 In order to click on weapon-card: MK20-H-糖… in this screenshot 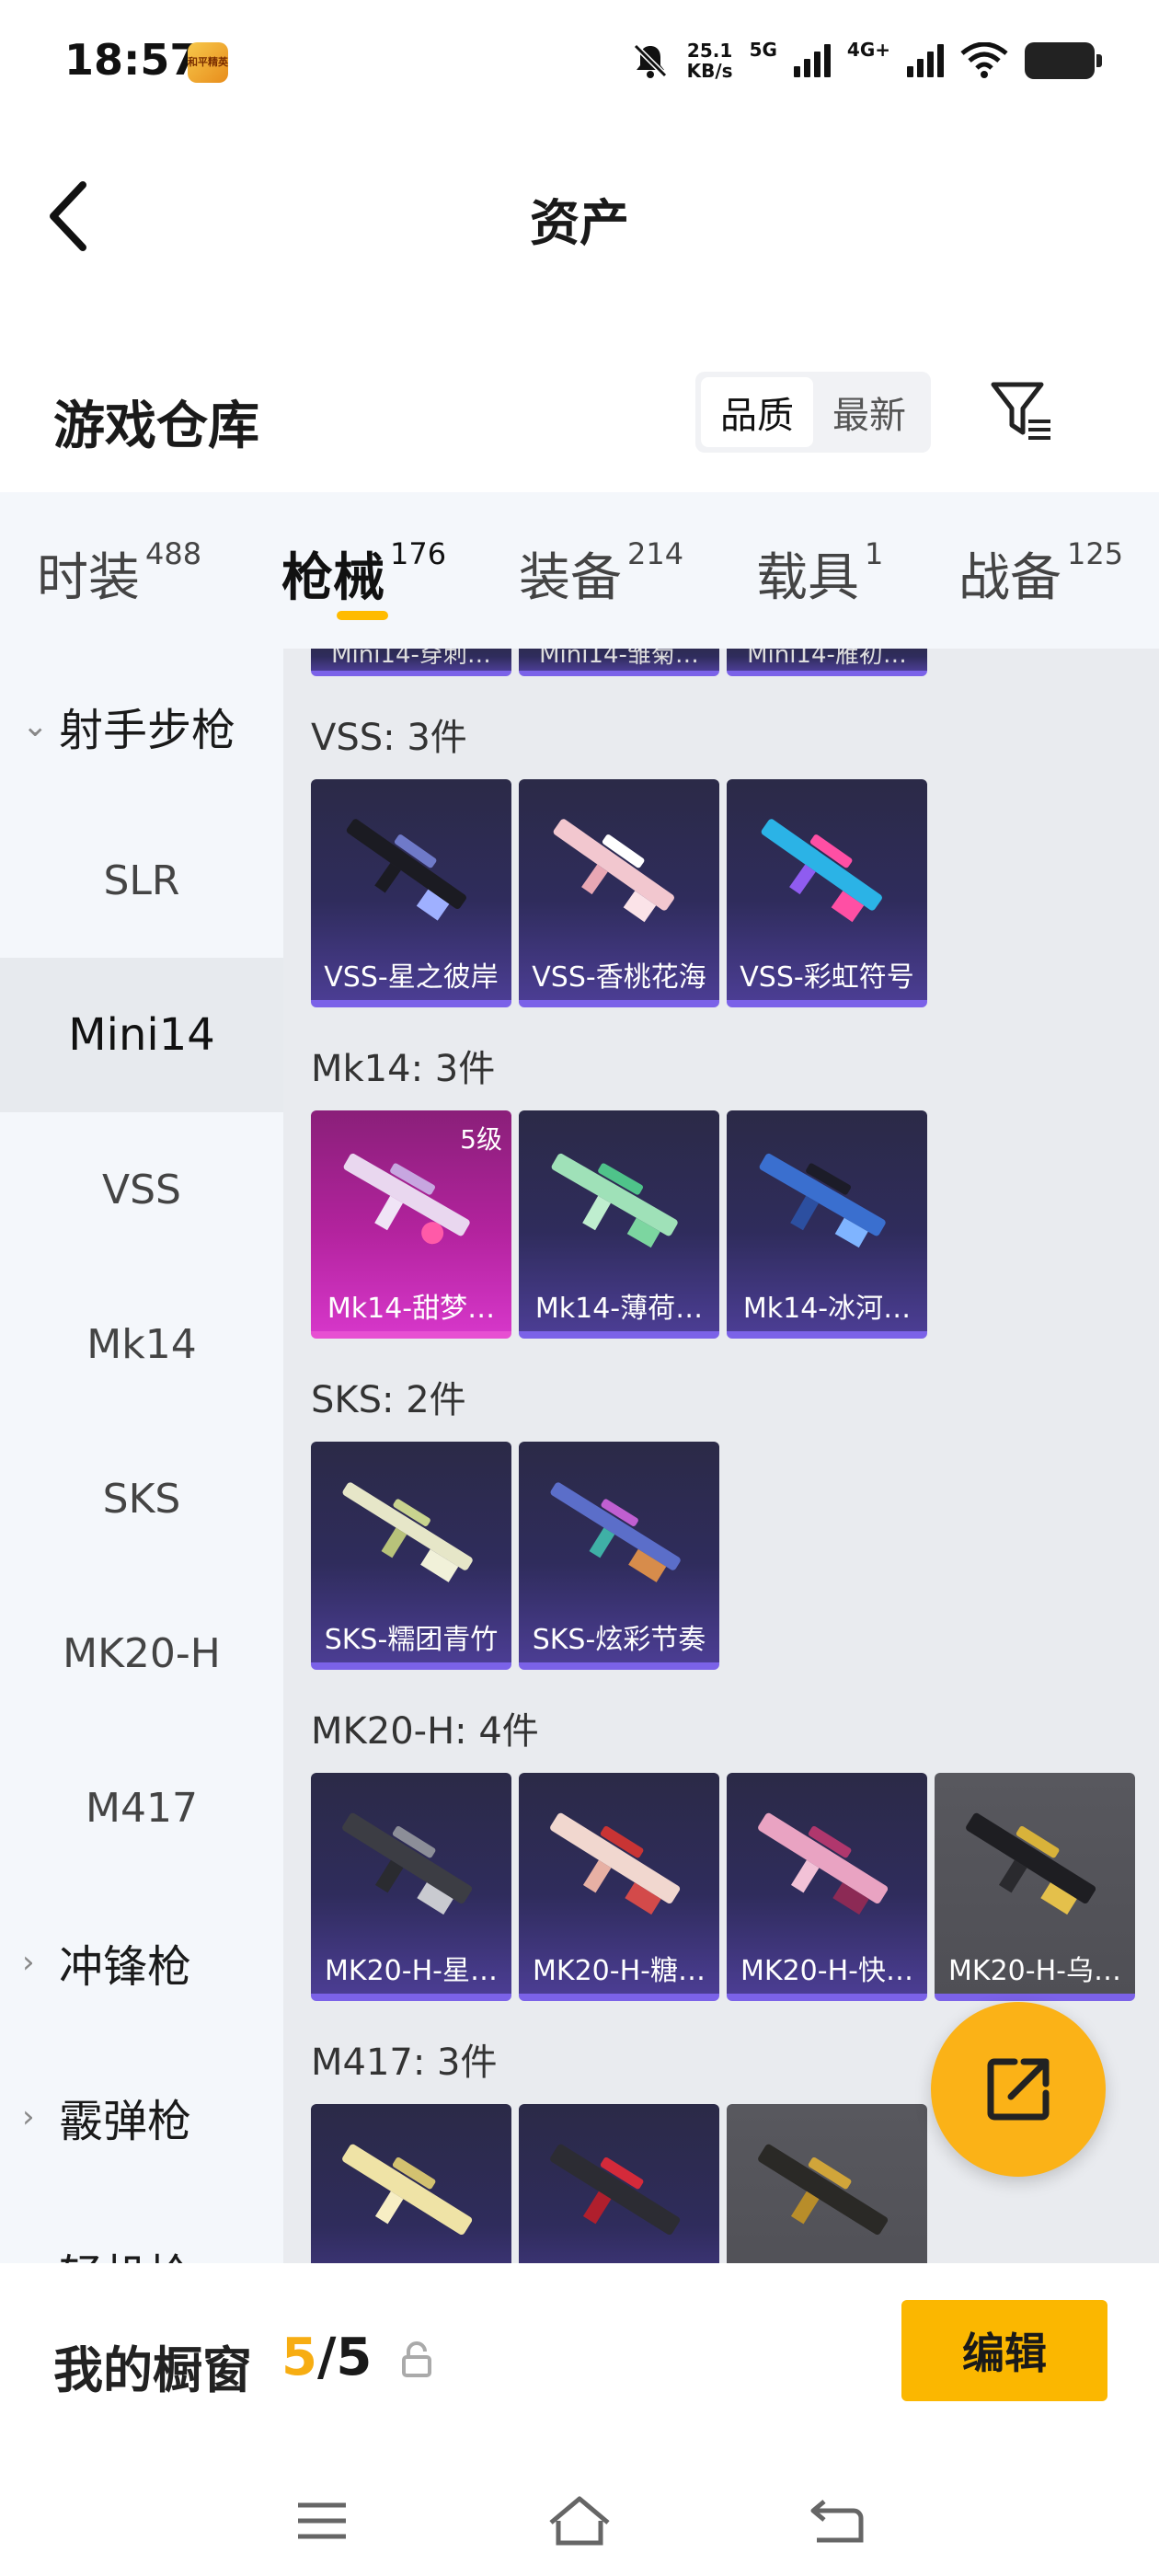, I will do `click(619, 1887)`.